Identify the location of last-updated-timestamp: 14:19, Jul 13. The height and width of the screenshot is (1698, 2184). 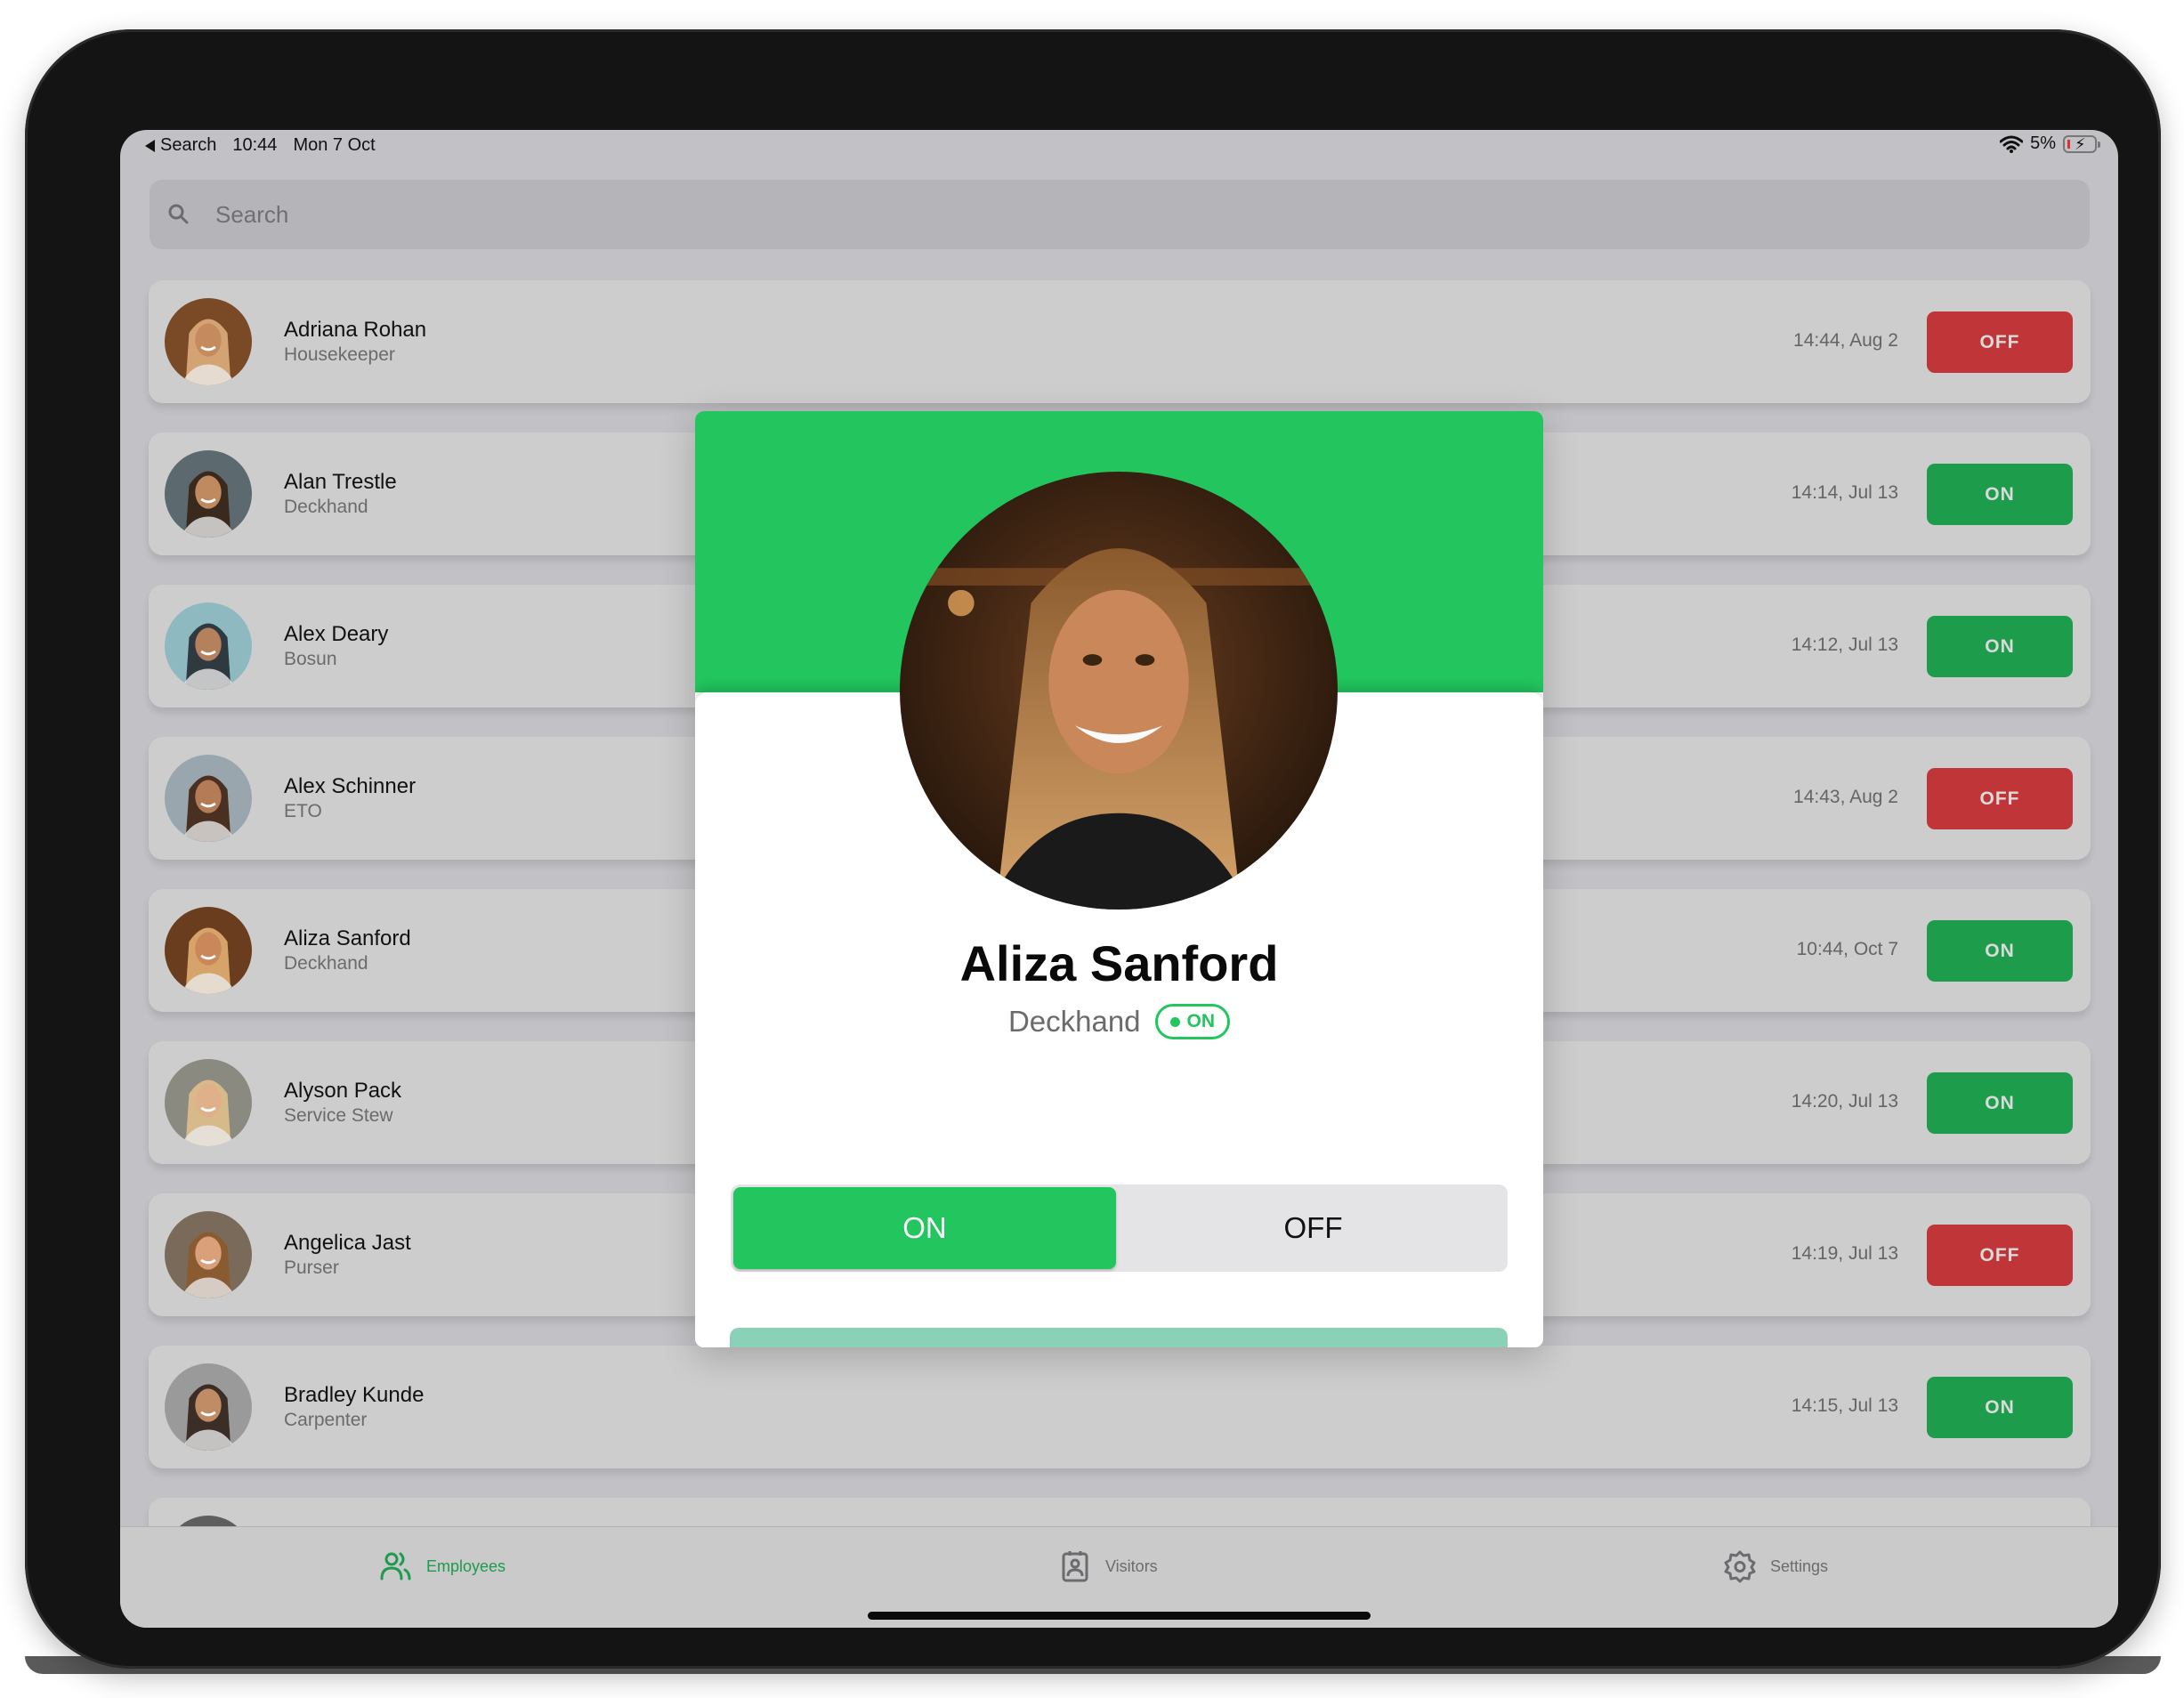
(1844, 1253).